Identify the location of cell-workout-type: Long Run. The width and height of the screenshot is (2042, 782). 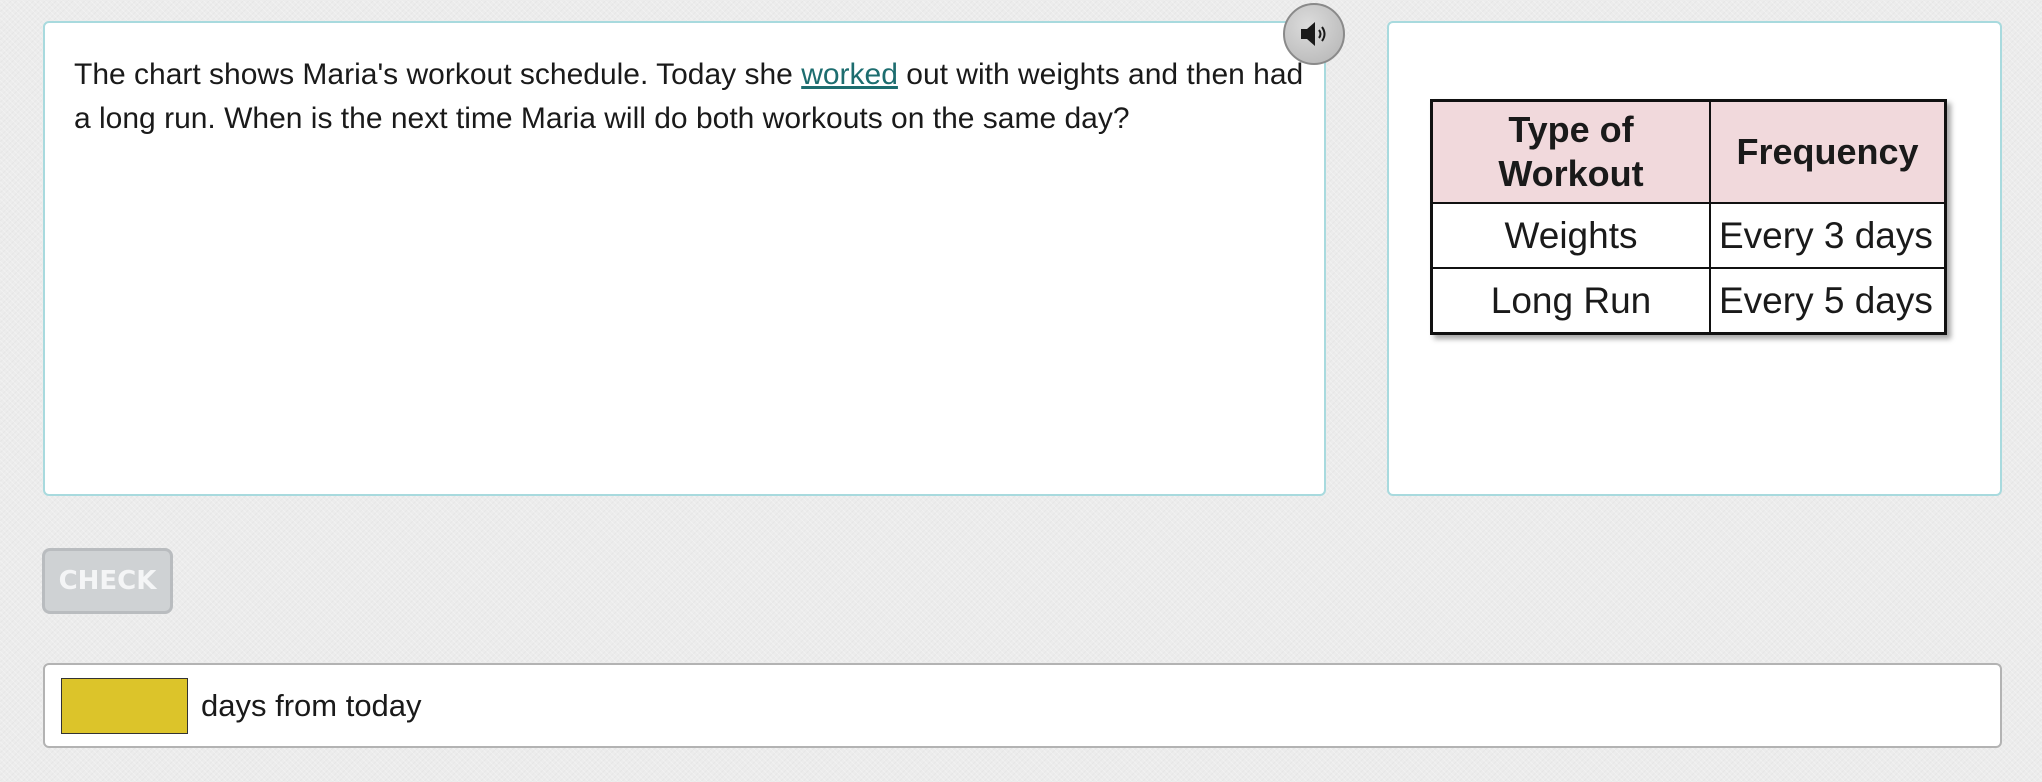
(1570, 301).